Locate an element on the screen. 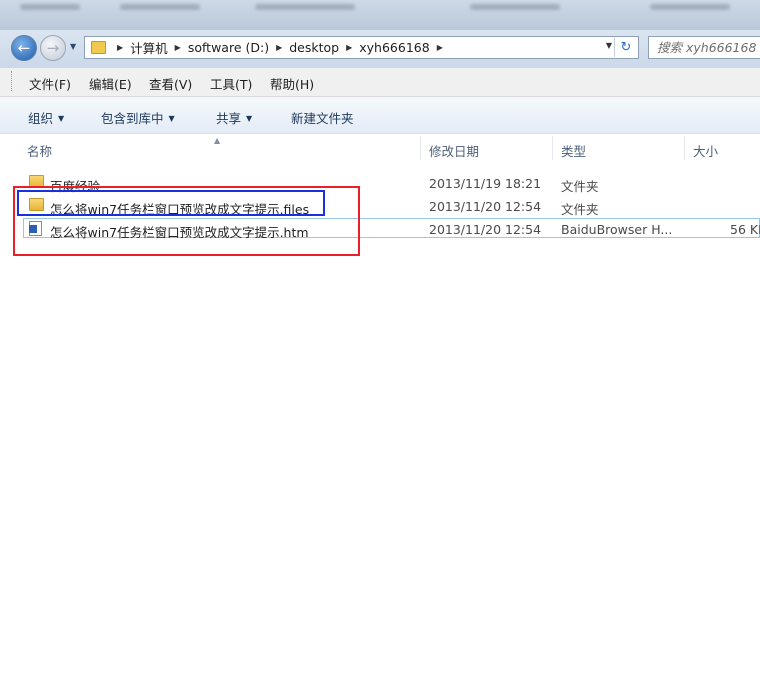  refresh-icon: ↻ is located at coordinates (626, 47).